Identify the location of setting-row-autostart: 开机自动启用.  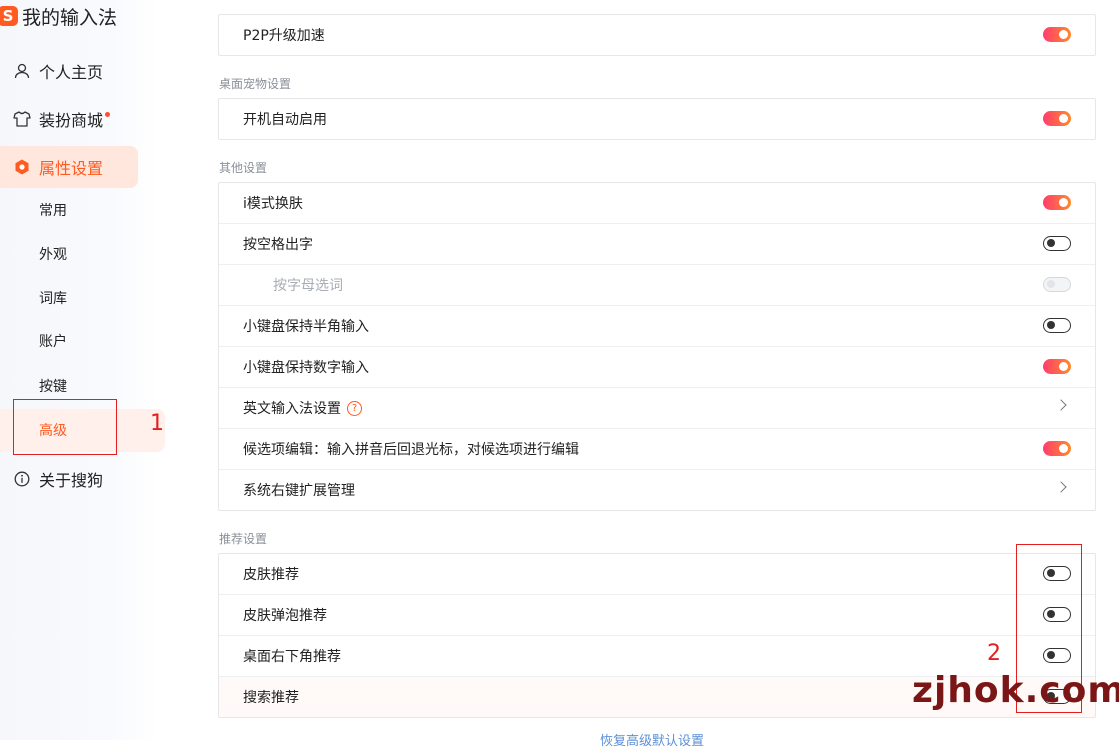
(657, 119).